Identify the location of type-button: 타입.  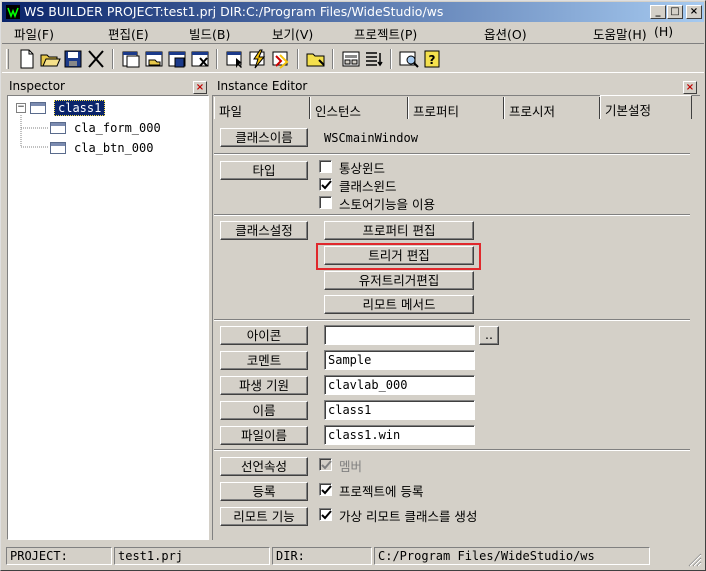
(264, 170).